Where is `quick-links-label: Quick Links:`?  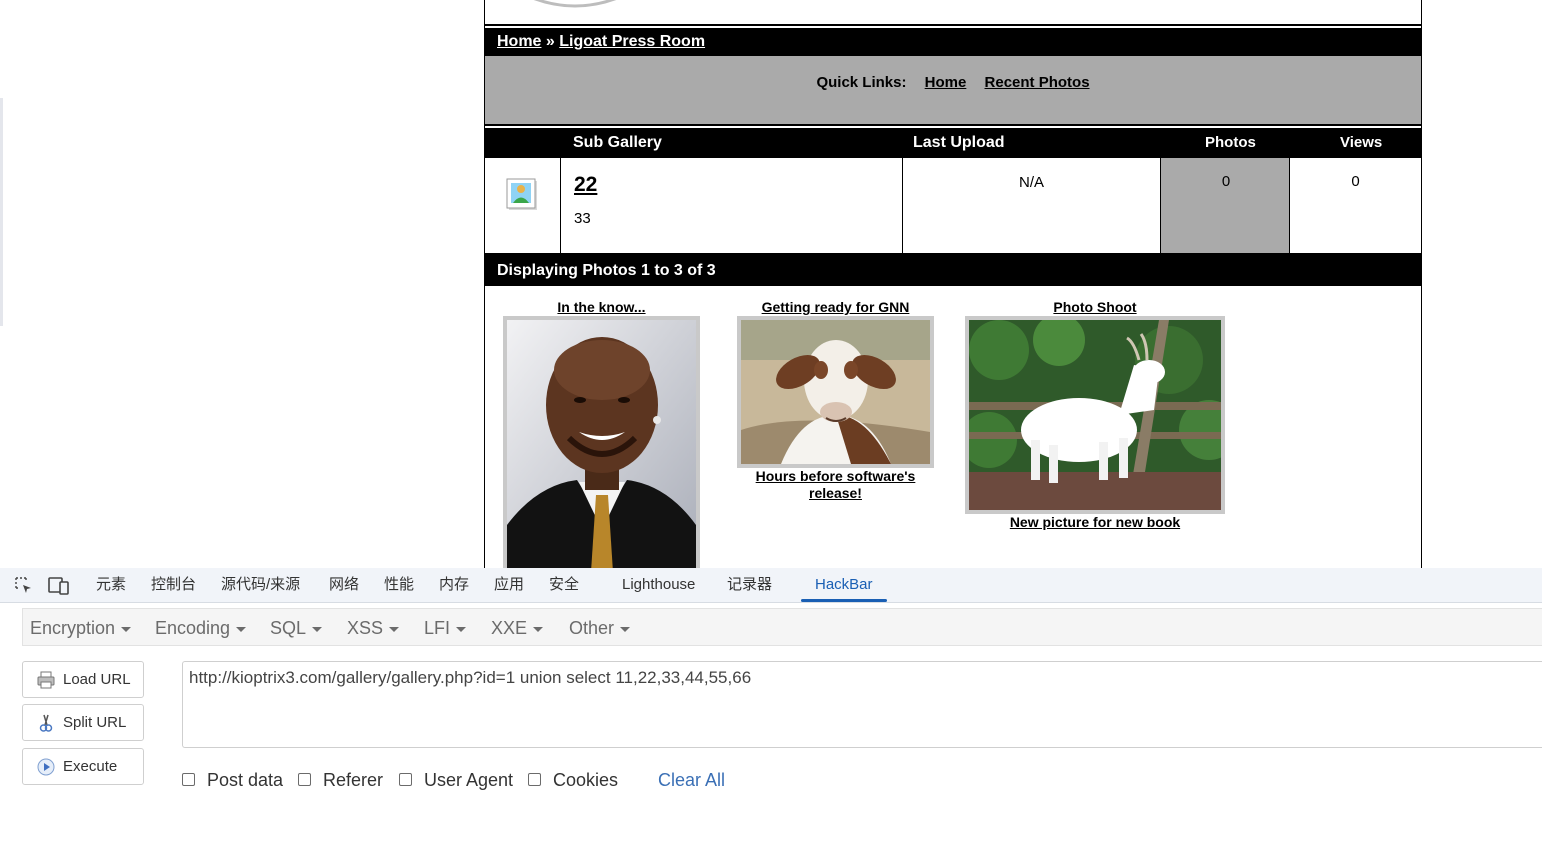 quick-links-label: Quick Links: is located at coordinates (861, 82).